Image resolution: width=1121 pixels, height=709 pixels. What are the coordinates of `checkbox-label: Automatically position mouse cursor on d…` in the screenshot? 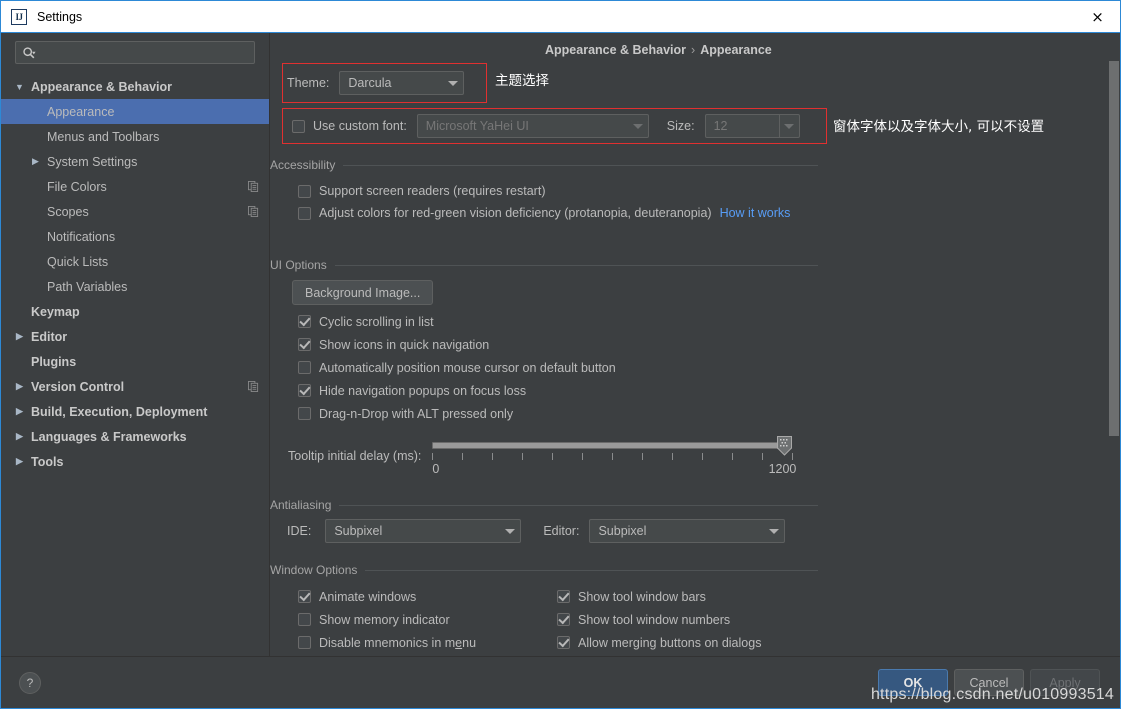 It's located at (467, 367).